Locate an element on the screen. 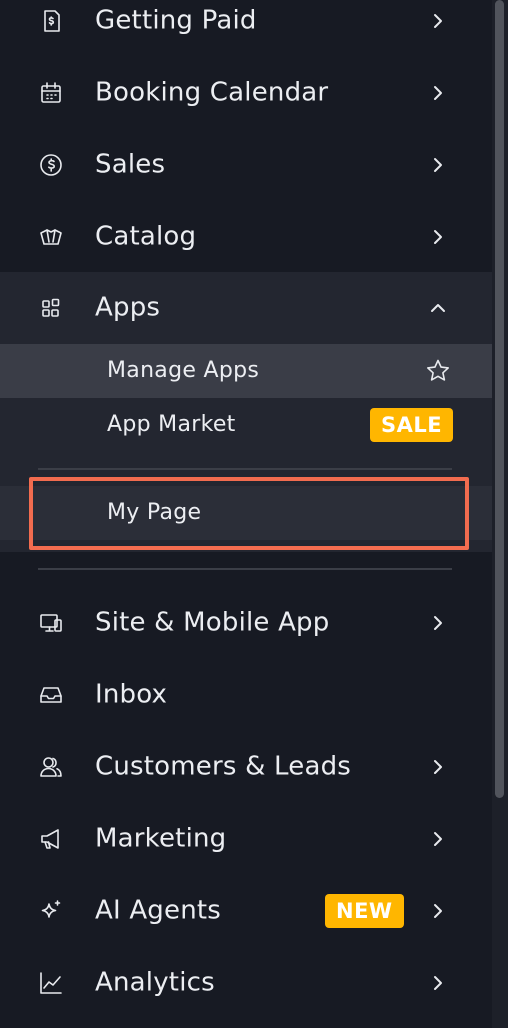 This screenshot has width=508, height=1028. people-icon is located at coordinates (51, 767).